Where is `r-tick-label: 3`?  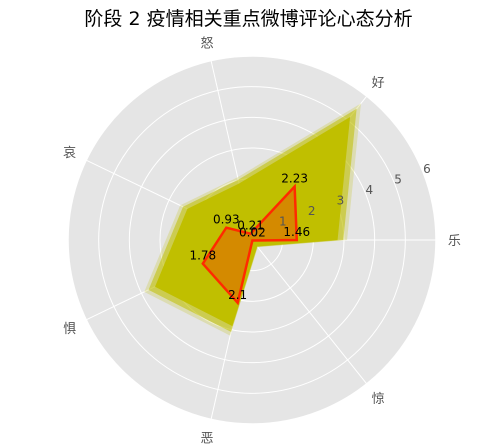
r-tick-label: 3 is located at coordinates (341, 201).